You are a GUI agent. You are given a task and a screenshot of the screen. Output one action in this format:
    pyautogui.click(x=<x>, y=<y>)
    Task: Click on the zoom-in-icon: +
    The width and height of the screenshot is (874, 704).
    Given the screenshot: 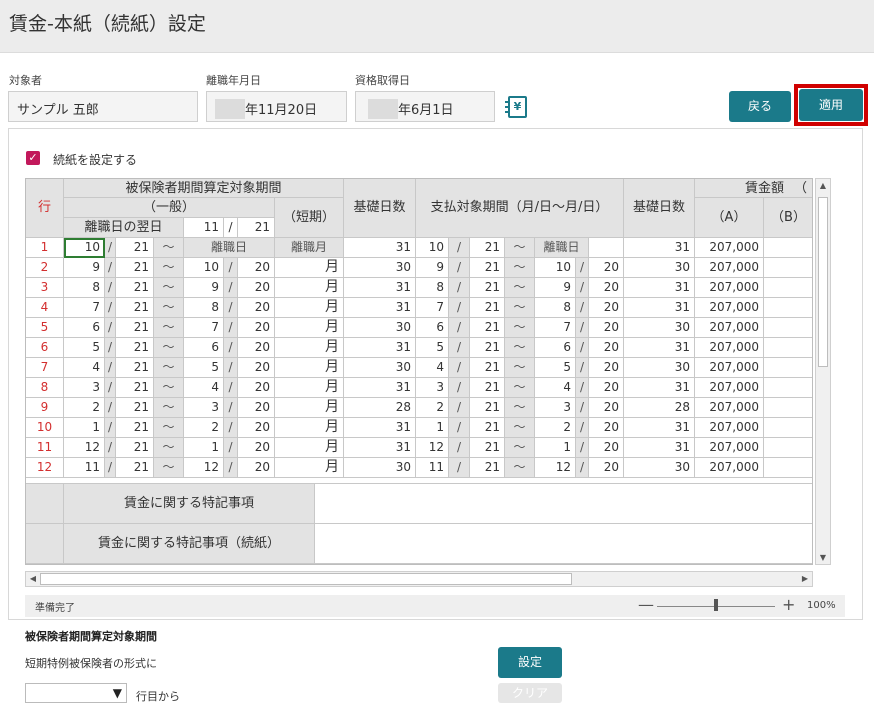 What is the action you would take?
    pyautogui.click(x=788, y=604)
    